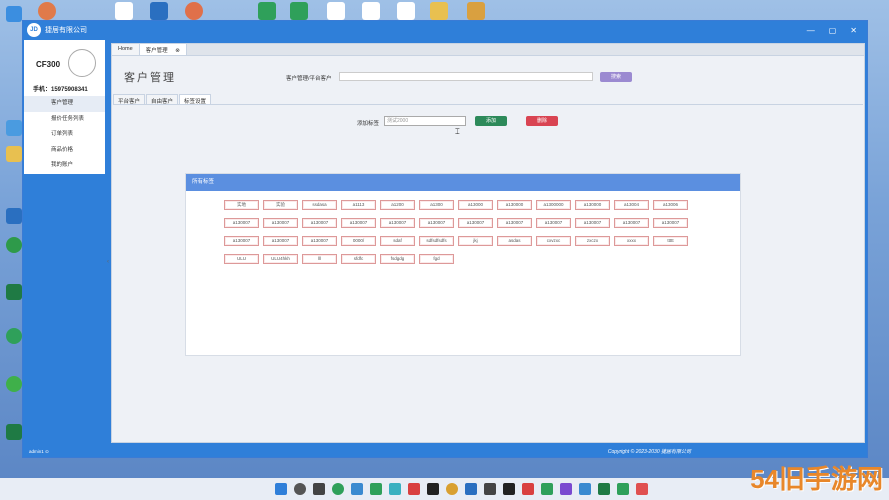  I want to click on app3-icon, so click(414, 489).